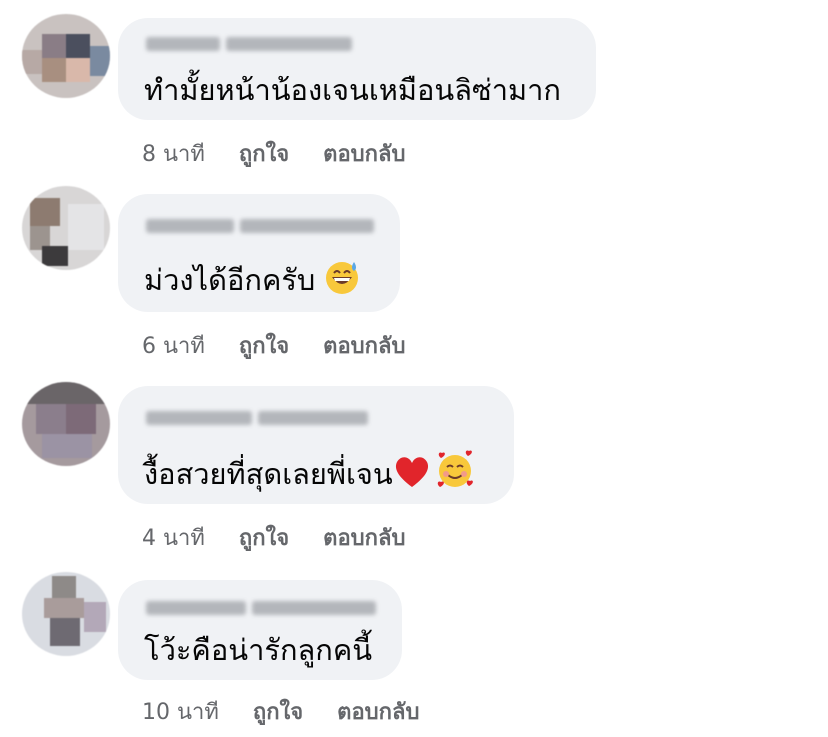 The height and width of the screenshot is (737, 828). Describe the element at coordinates (252, 282) in the screenshot. I see `comment-text: ม่วงได้อีกครับ` at that location.